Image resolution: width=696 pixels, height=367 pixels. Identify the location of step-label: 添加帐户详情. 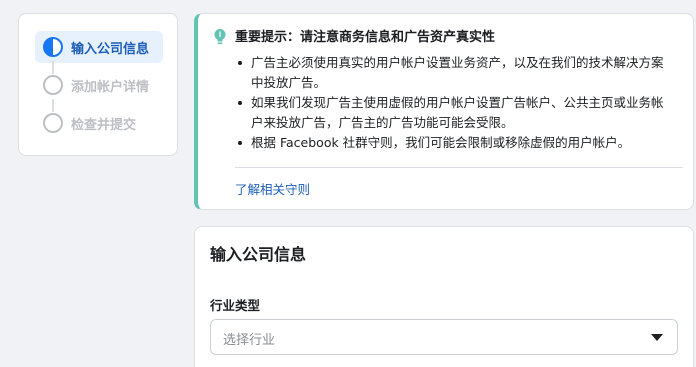
(110, 87).